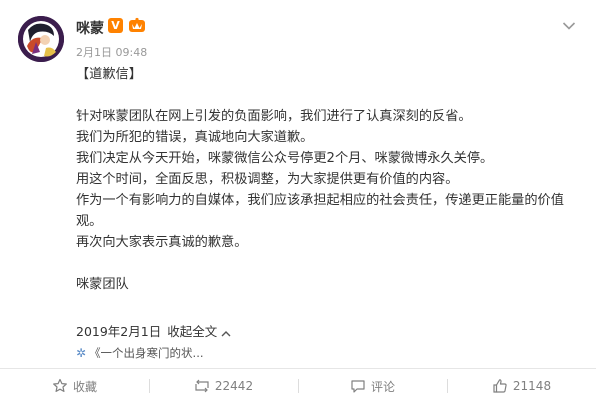 The width and height of the screenshot is (596, 403). Describe the element at coordinates (382, 386) in the screenshot. I see `comment-label: 评论` at that location.